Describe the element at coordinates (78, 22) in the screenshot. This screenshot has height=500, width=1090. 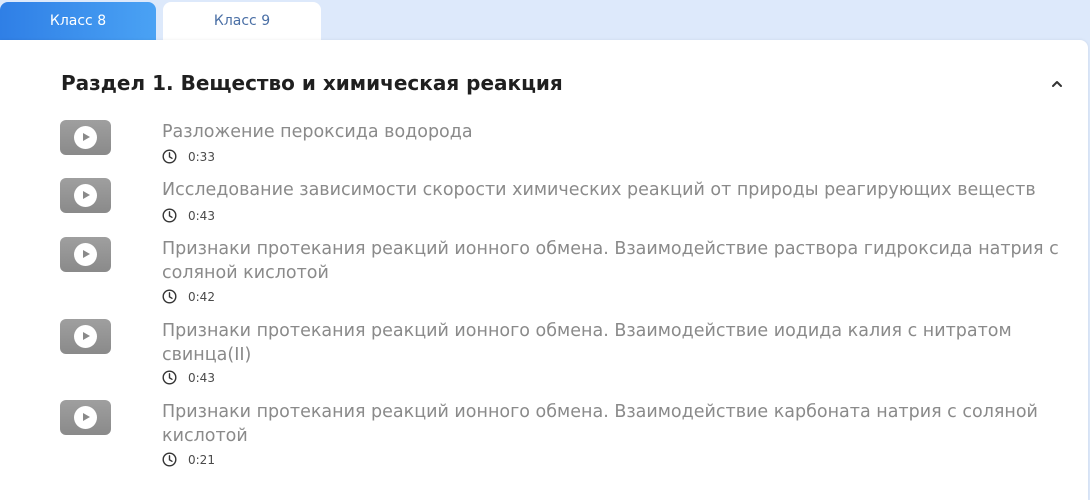
I see `tab-class-8: Класс 8` at that location.